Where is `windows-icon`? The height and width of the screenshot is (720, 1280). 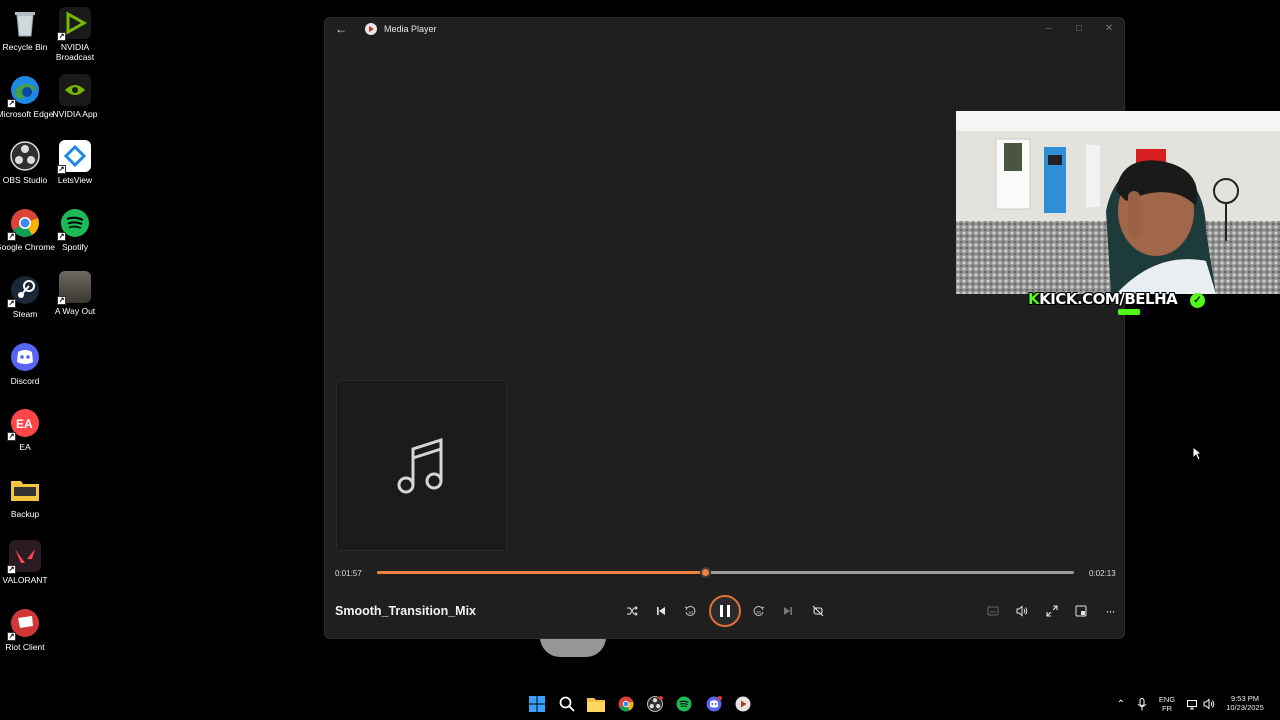
windows-icon is located at coordinates (537, 704).